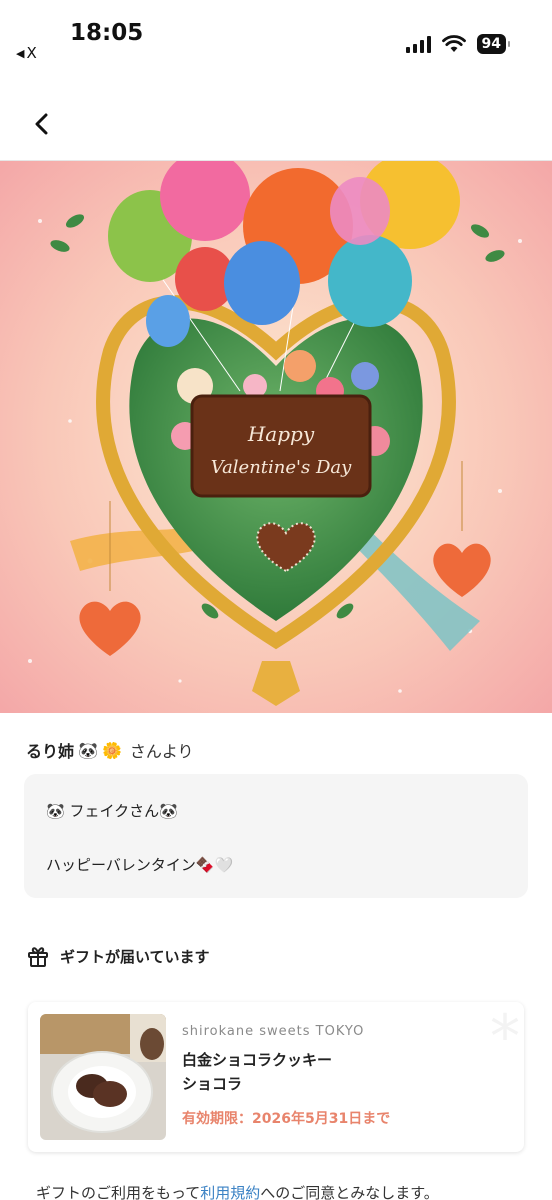  I want to click on battery-icon: 94, so click(493, 44).